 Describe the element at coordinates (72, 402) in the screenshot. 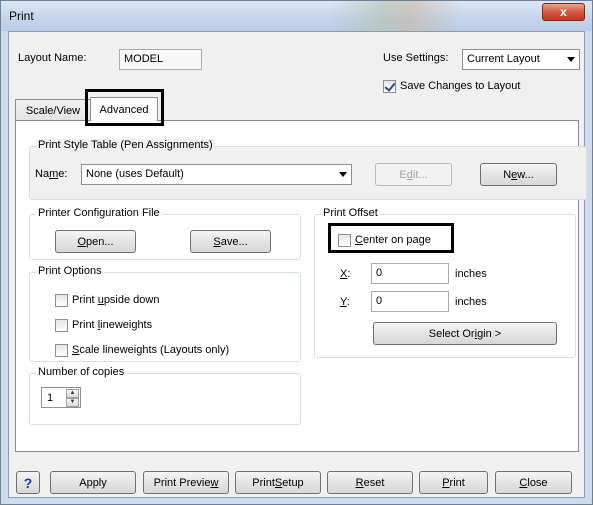

I see `decrement-icon: ▼` at that location.